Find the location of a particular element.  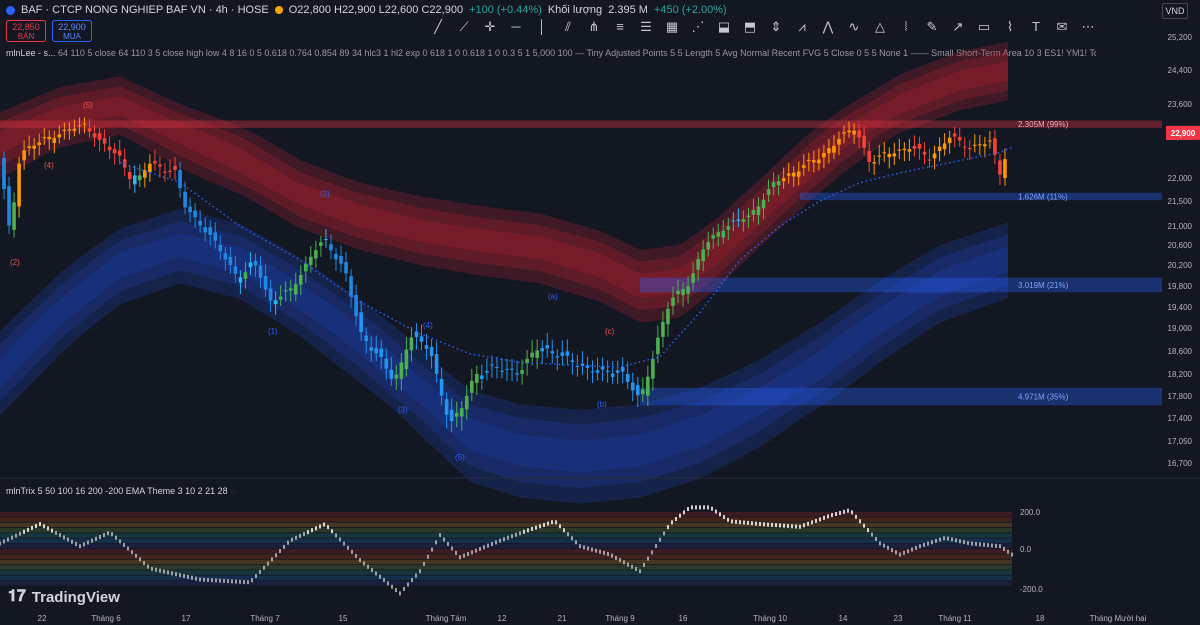

gann-fan-icon: ⋰ is located at coordinates (698, 27).